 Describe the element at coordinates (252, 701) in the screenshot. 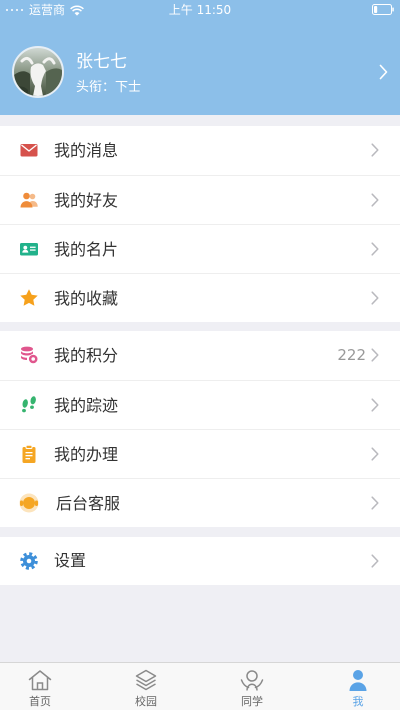

I see `tab-label: 同学` at that location.